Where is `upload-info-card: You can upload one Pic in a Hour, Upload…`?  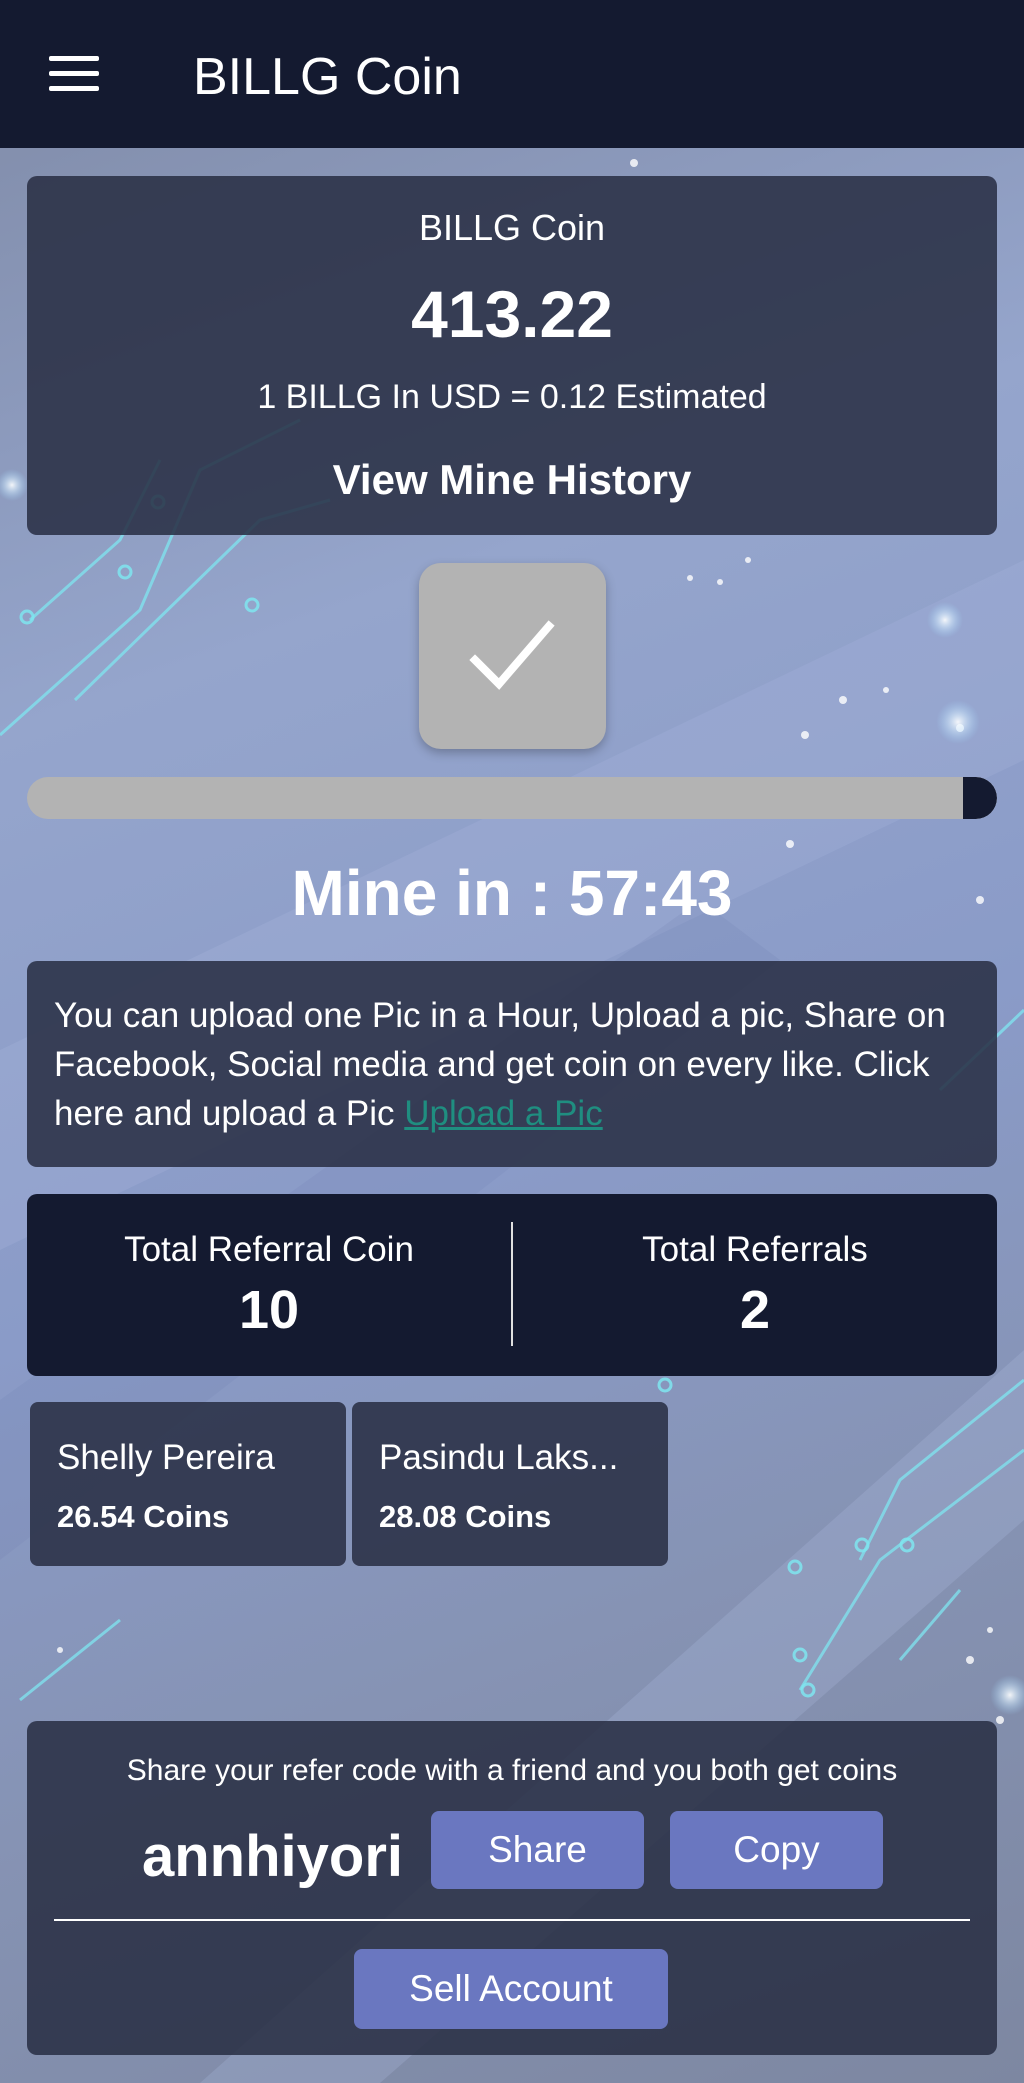
upload-info-card: You can upload one Pic in a Hour, Upload… is located at coordinates (512, 1064).